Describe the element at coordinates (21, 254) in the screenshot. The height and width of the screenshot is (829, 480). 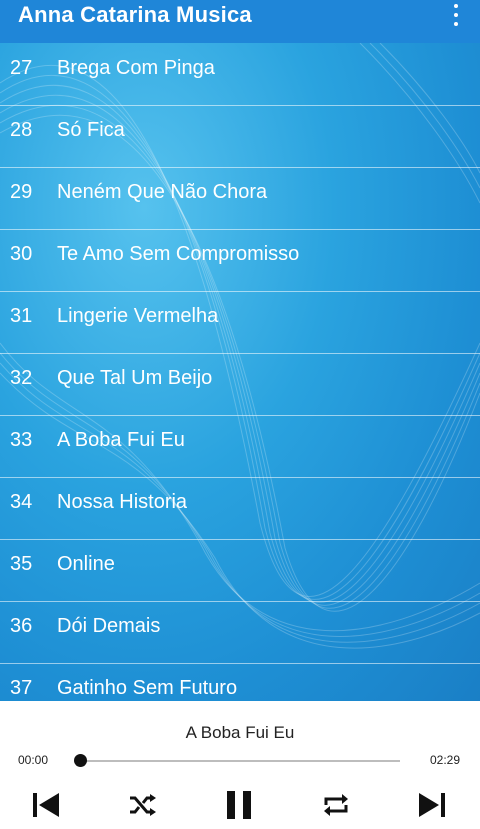
I see `song-number: 30` at that location.